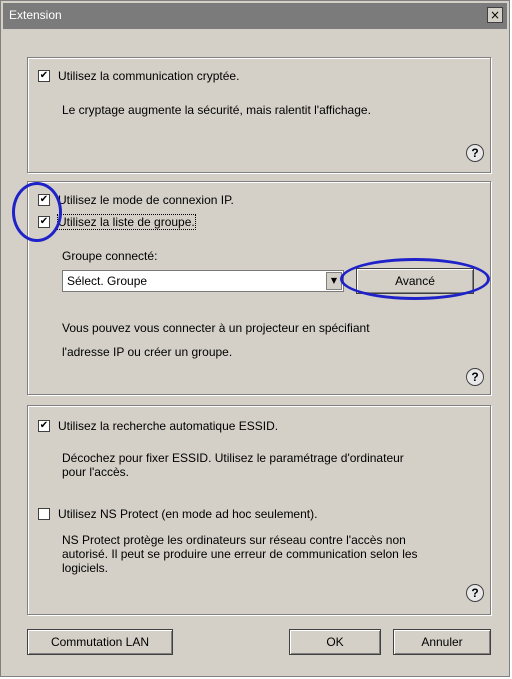 The image size is (512, 679). I want to click on window-title: Extension, so click(35, 15).